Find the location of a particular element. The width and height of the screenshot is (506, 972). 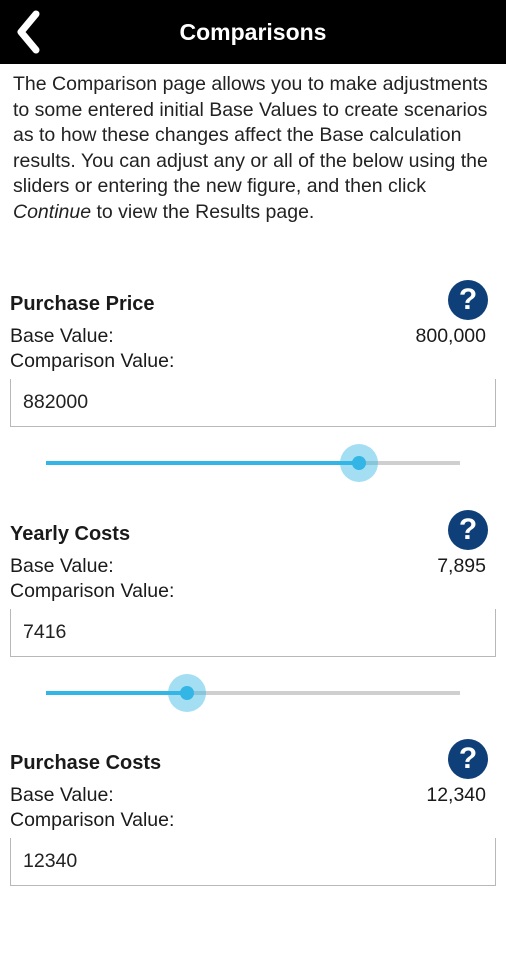

header-bar: Comparisons is located at coordinates (253, 32).